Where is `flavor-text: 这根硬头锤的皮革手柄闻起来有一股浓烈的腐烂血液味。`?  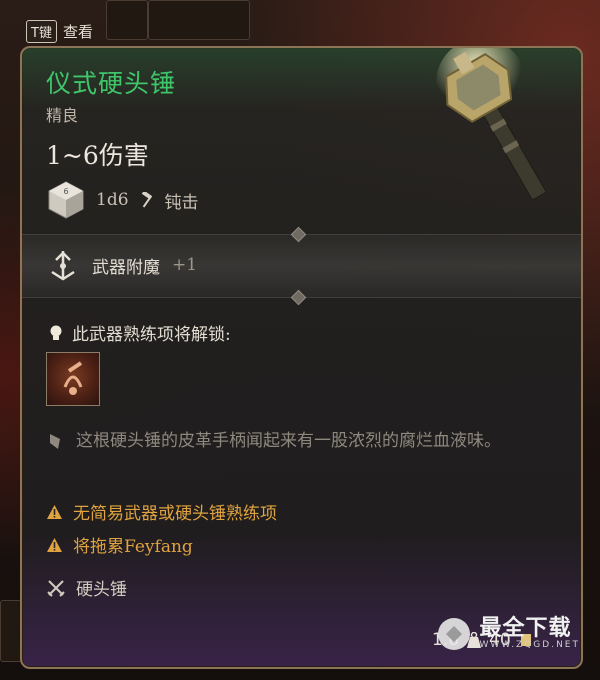
flavor-text: 这根硬头锤的皮革手柄闻起来有一股浓烈的腐烂血液味。 is located at coordinates (288, 441).